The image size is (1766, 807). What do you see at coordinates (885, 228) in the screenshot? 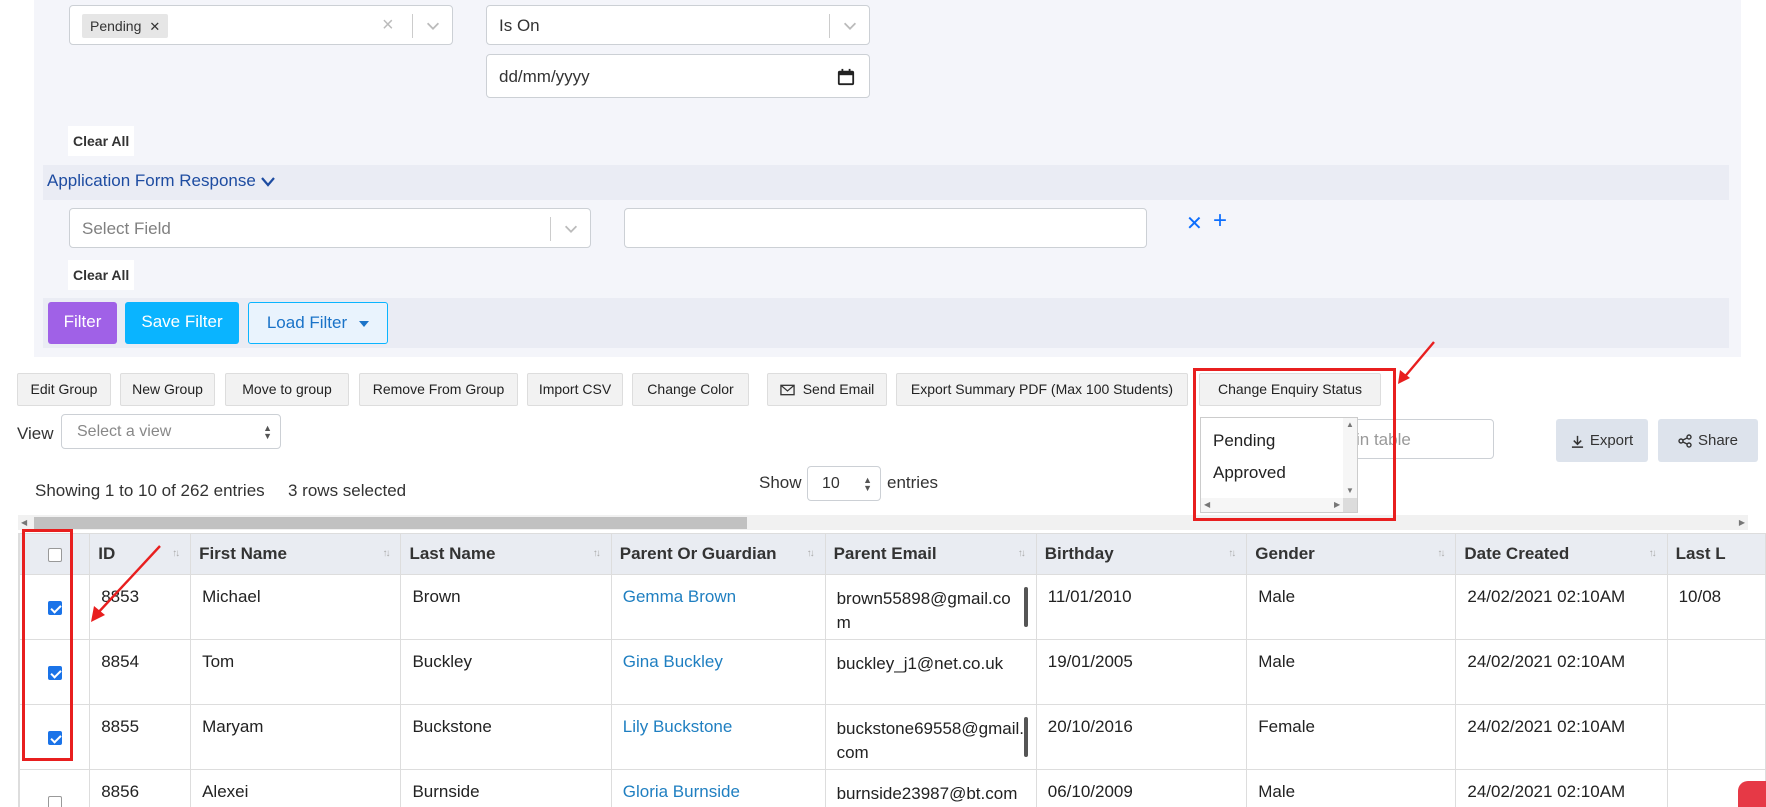
I see `field-value-input` at bounding box center [885, 228].